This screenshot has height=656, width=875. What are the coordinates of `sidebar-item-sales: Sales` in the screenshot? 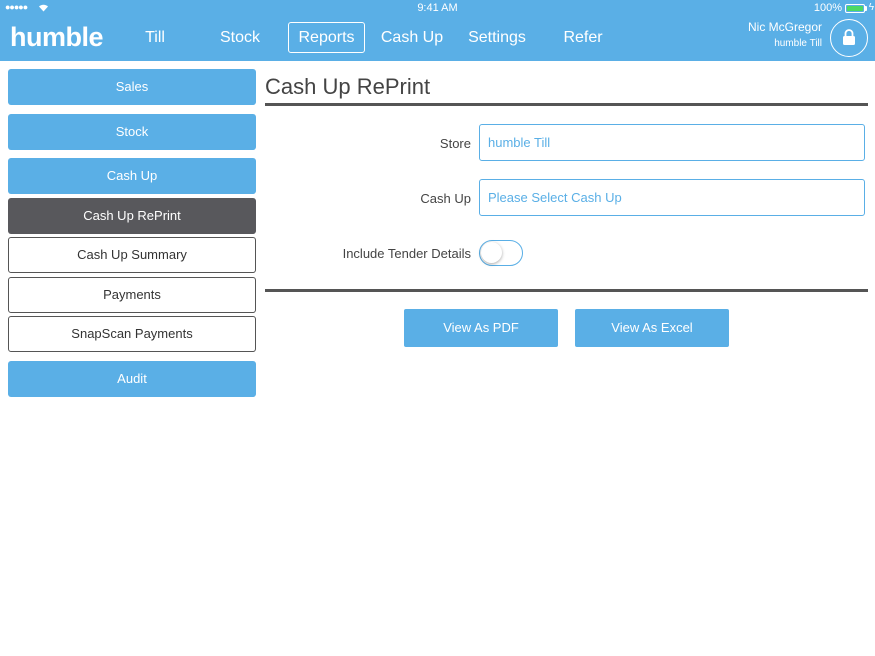 It's located at (132, 87).